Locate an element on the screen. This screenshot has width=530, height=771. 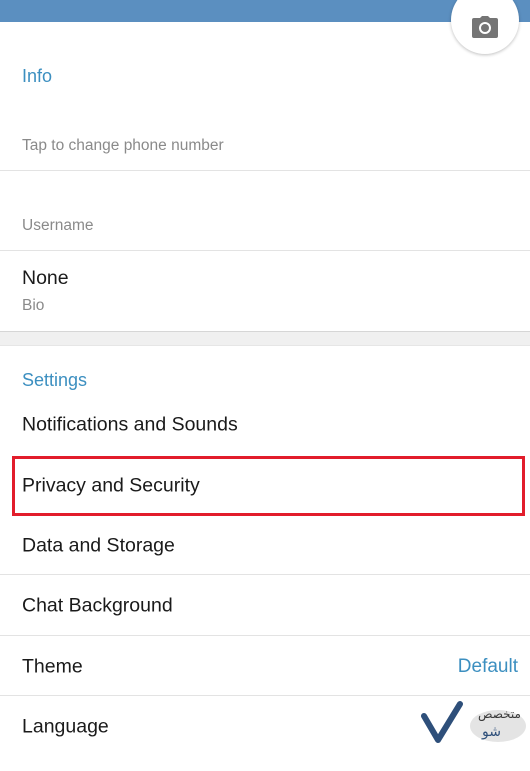
camera-button is located at coordinates (485, 27).